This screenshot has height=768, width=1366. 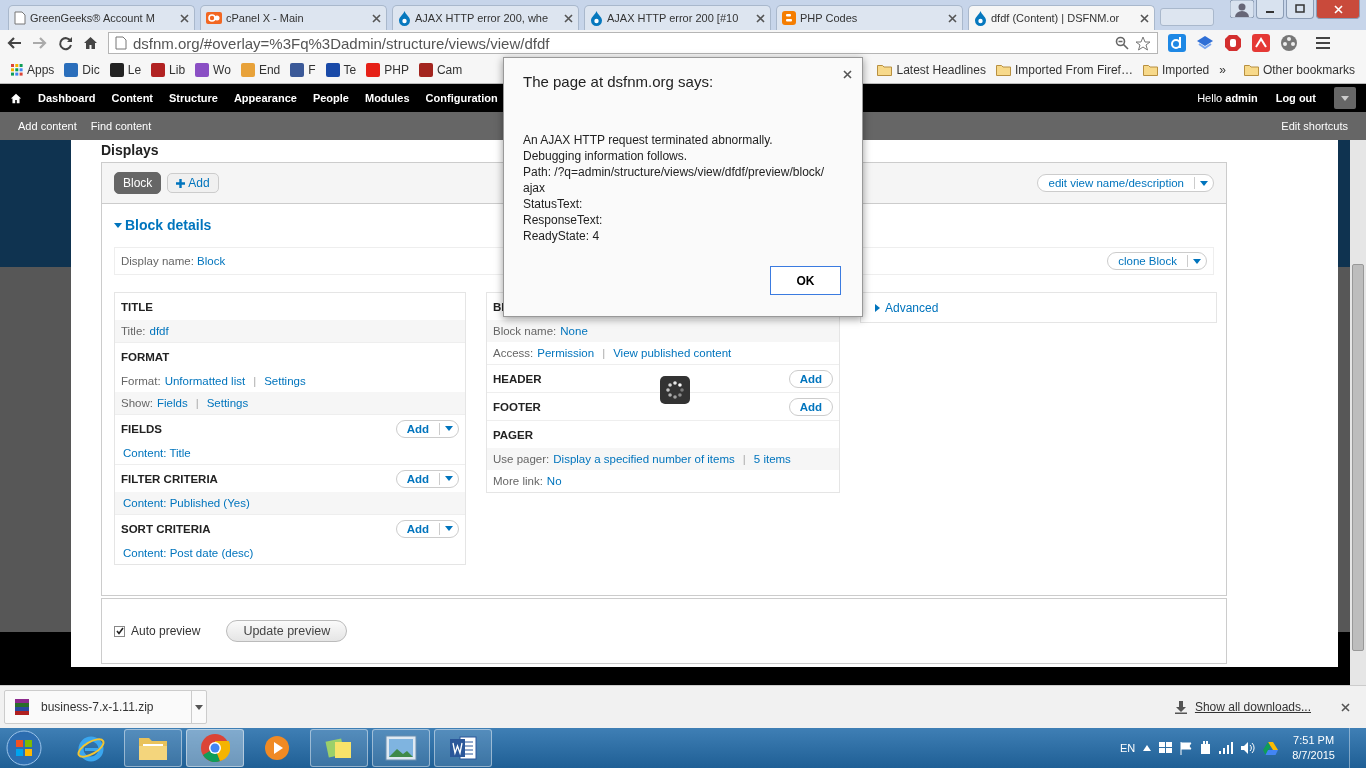 I want to click on scrollbar, so click(x=1358, y=412).